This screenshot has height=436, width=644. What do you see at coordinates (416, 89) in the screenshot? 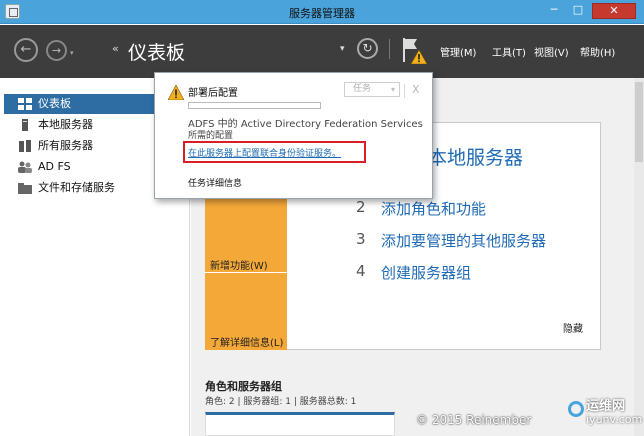
I see `dismiss-button: X` at bounding box center [416, 89].